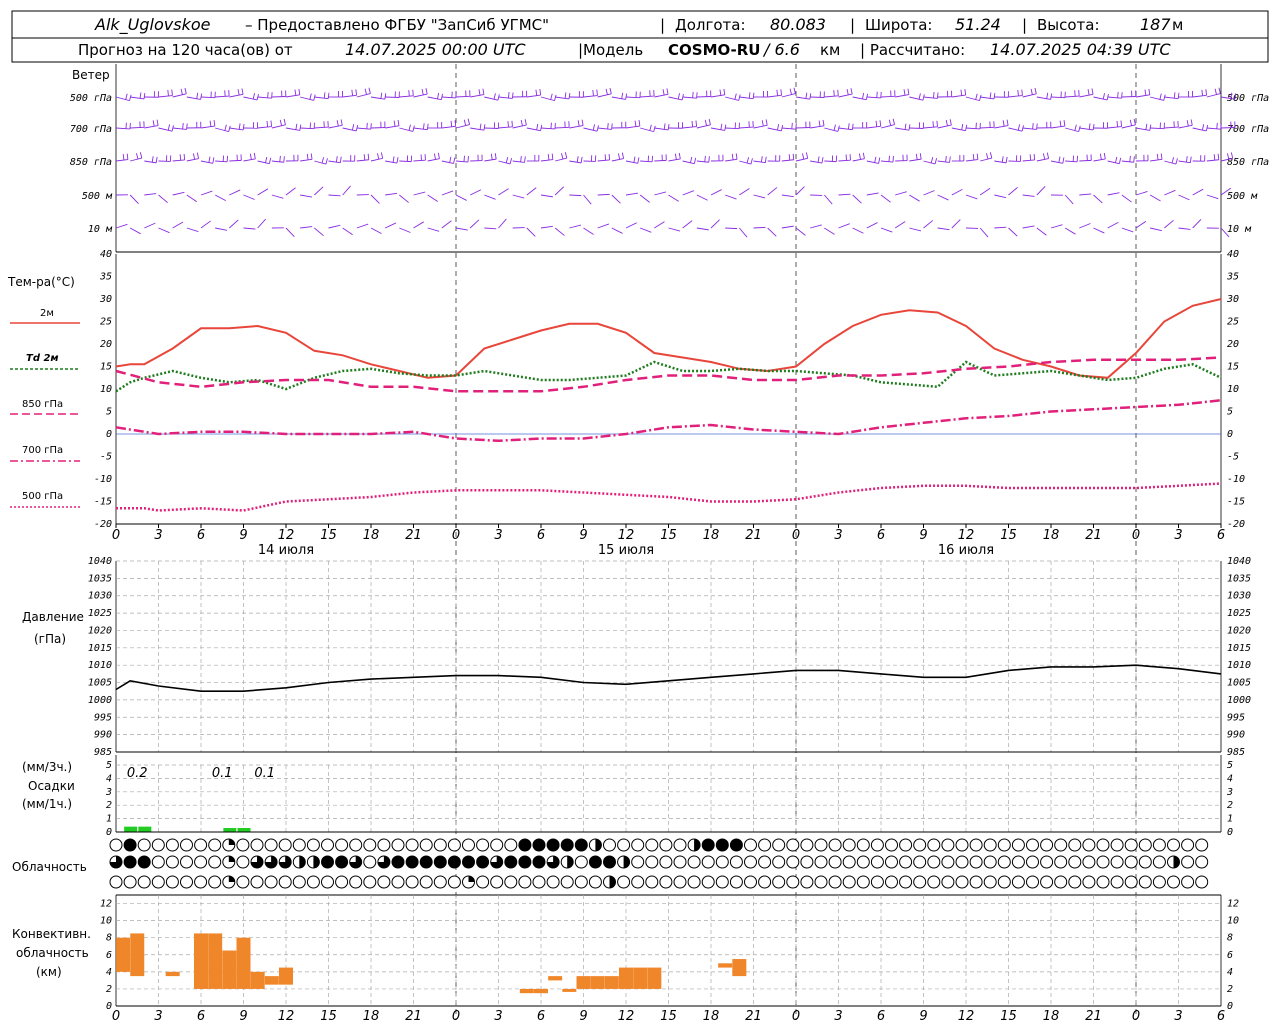  What do you see at coordinates (753, 535) in the screenshot?
I see `x-tick-label: 21` at bounding box center [753, 535].